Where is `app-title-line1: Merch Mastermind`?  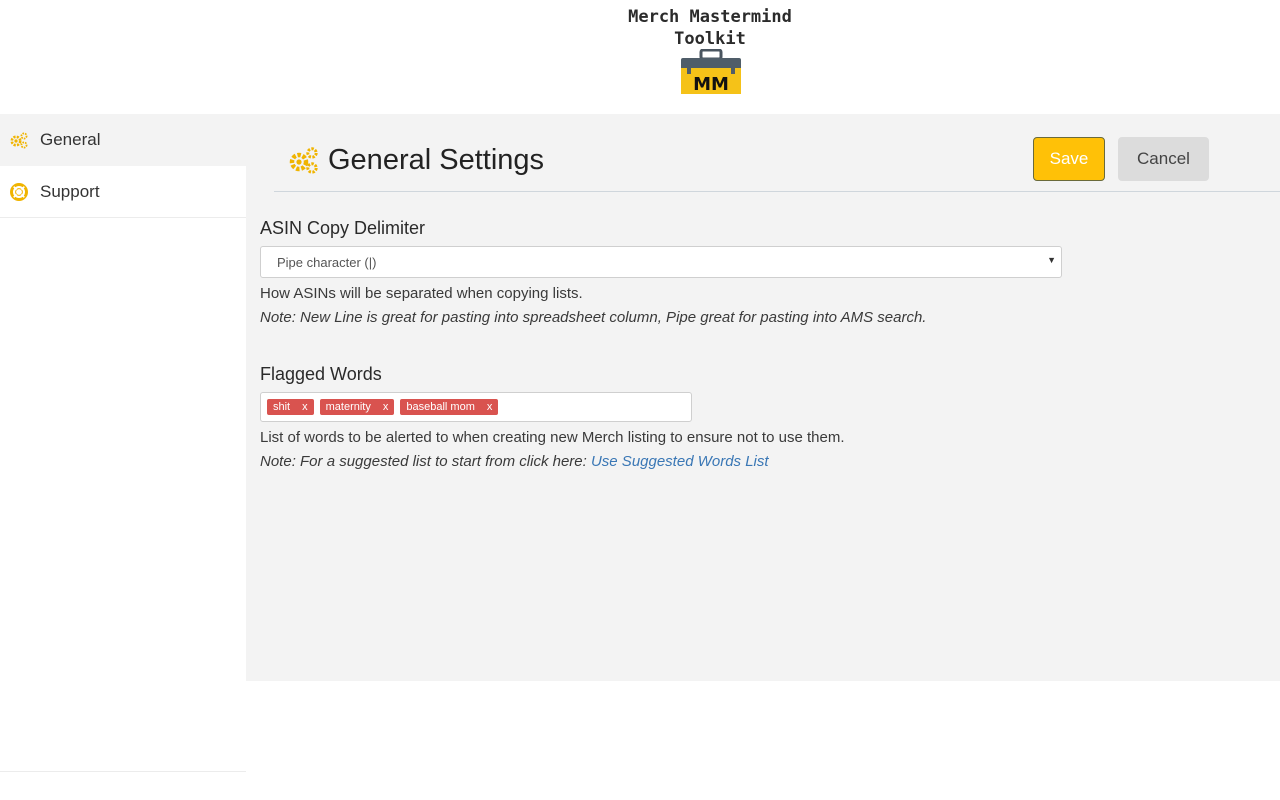 app-title-line1: Merch Mastermind is located at coordinates (710, 17).